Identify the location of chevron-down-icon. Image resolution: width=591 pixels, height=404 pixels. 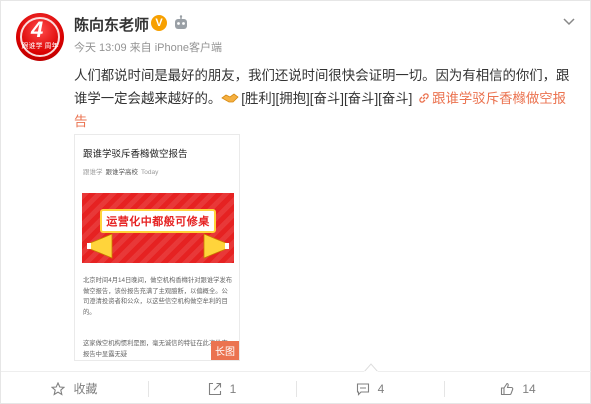
(569, 21).